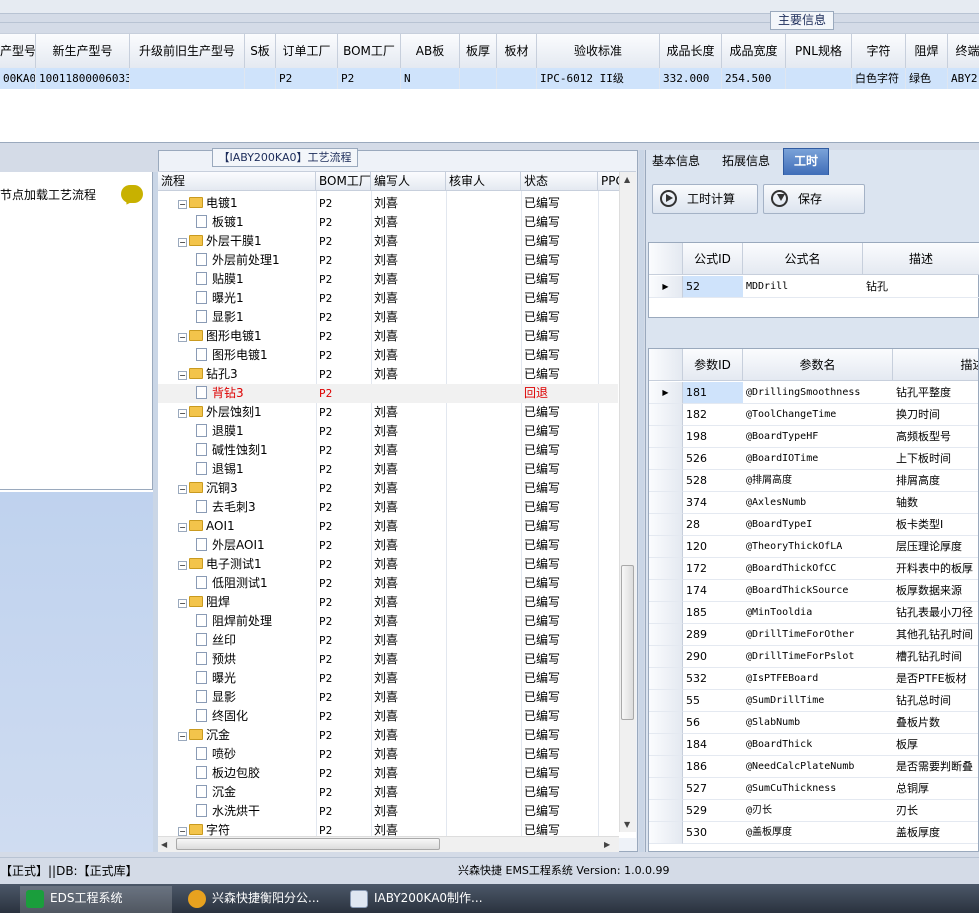 Image resolution: width=979 pixels, height=913 pixels. I want to click on tree-node: − 沉铜3, so click(246, 488).